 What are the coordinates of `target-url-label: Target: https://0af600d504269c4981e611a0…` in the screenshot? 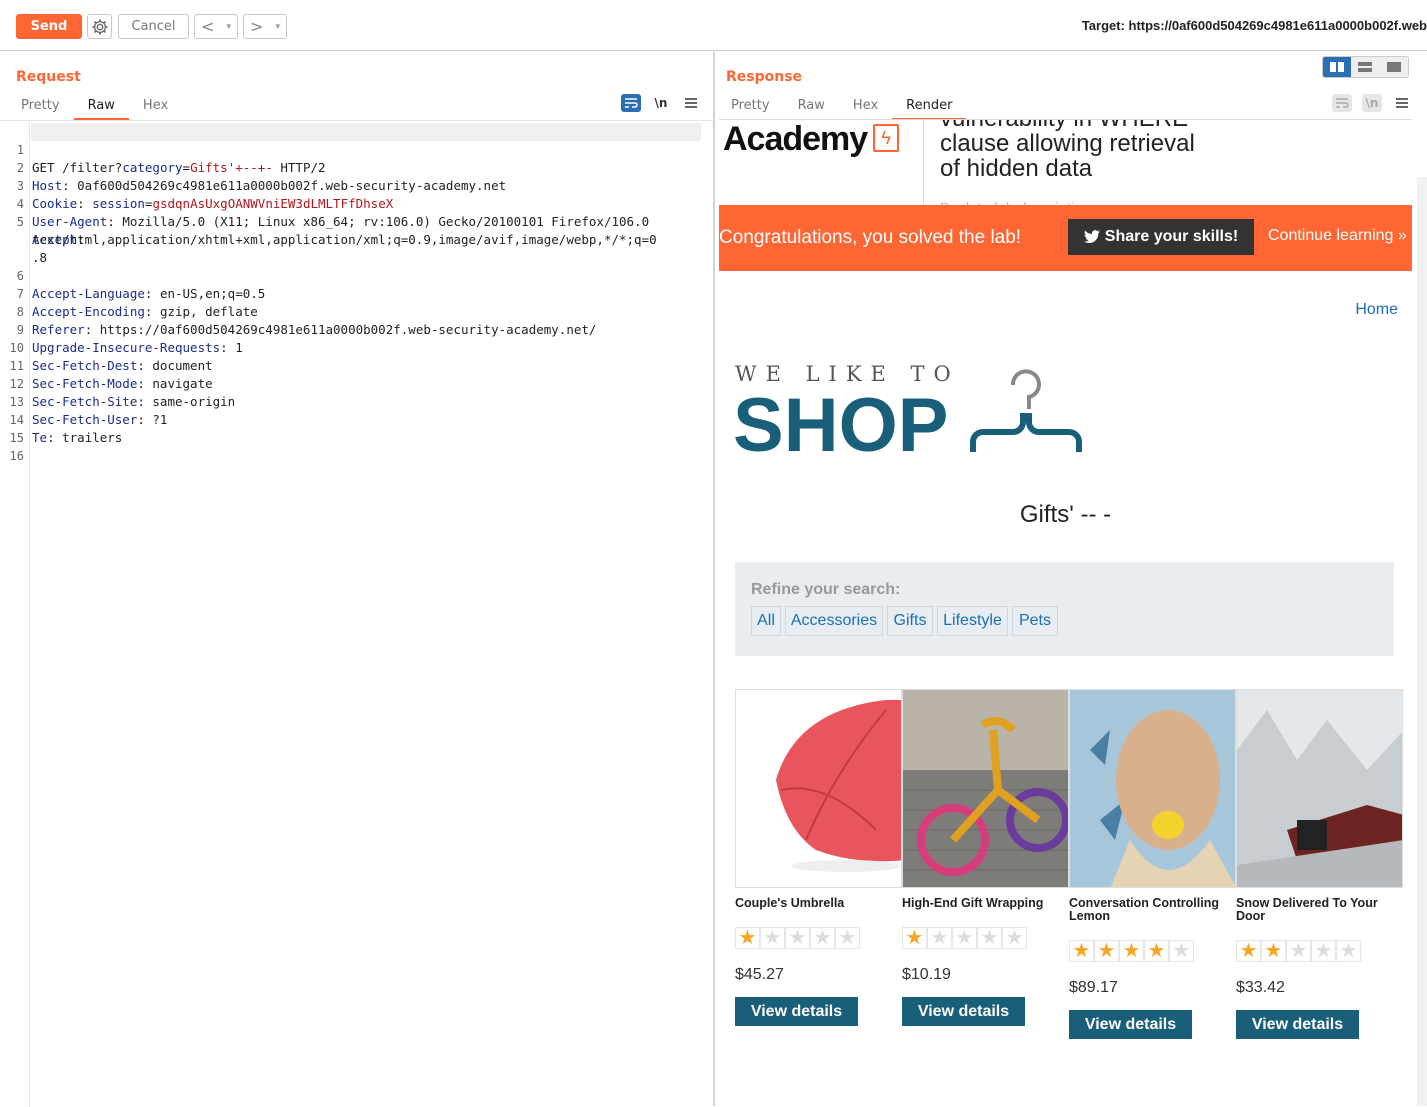 It's located at (1254, 25).